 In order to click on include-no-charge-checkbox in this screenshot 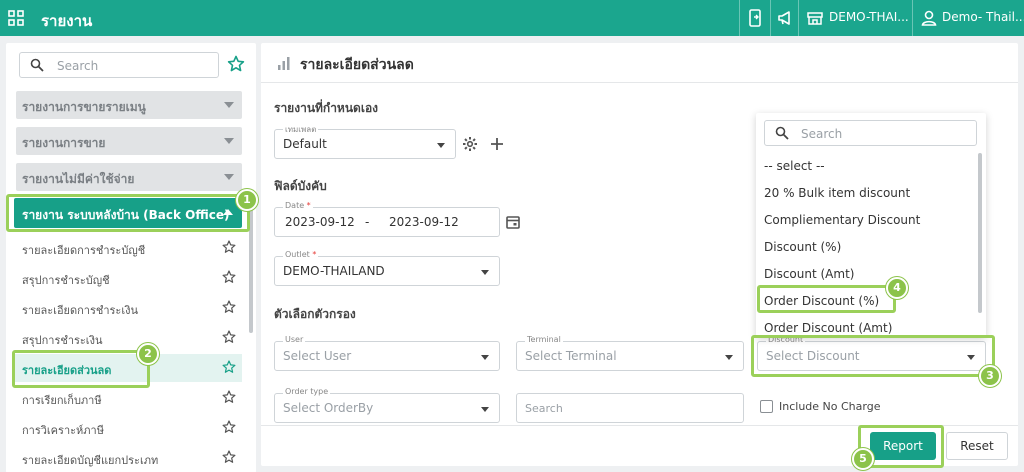, I will do `click(766, 406)`.